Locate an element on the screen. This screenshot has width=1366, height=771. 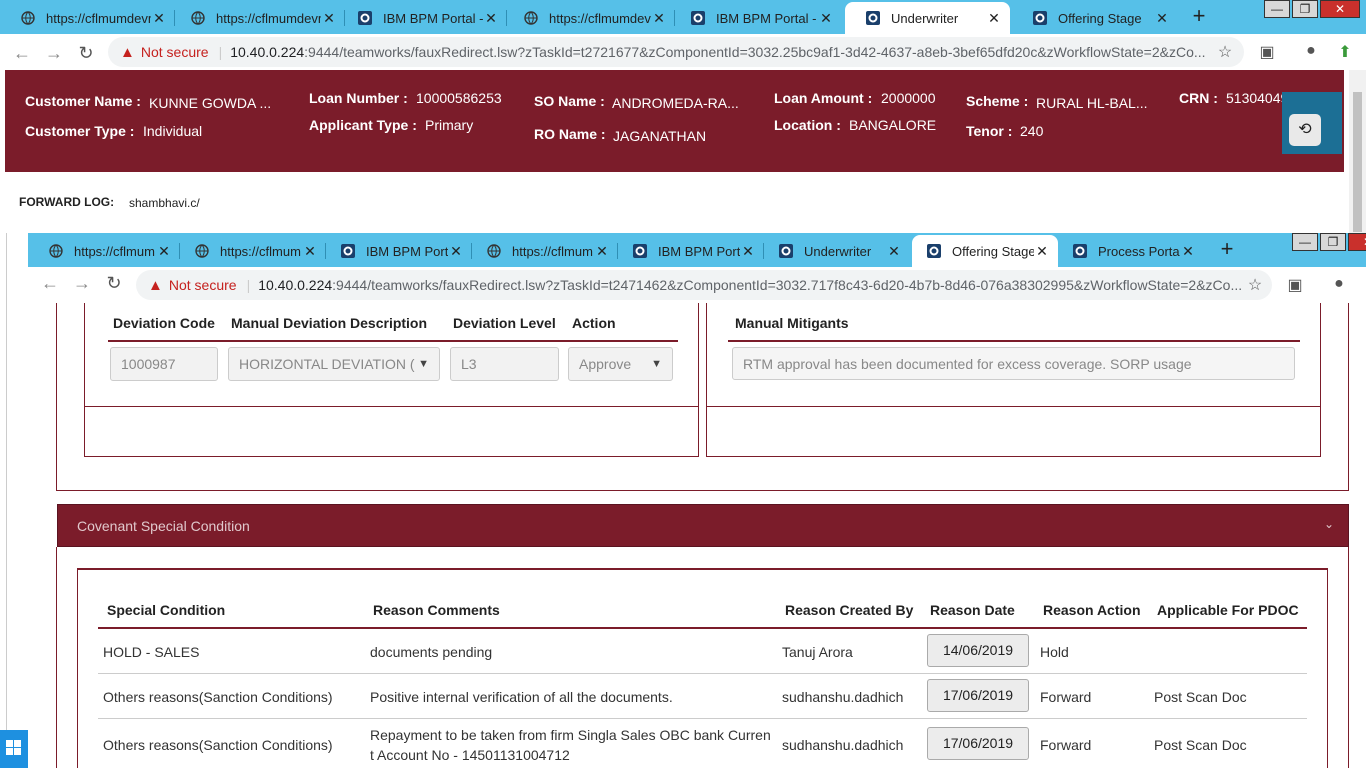
update-icon: ⬆ is located at coordinates (1345, 52).